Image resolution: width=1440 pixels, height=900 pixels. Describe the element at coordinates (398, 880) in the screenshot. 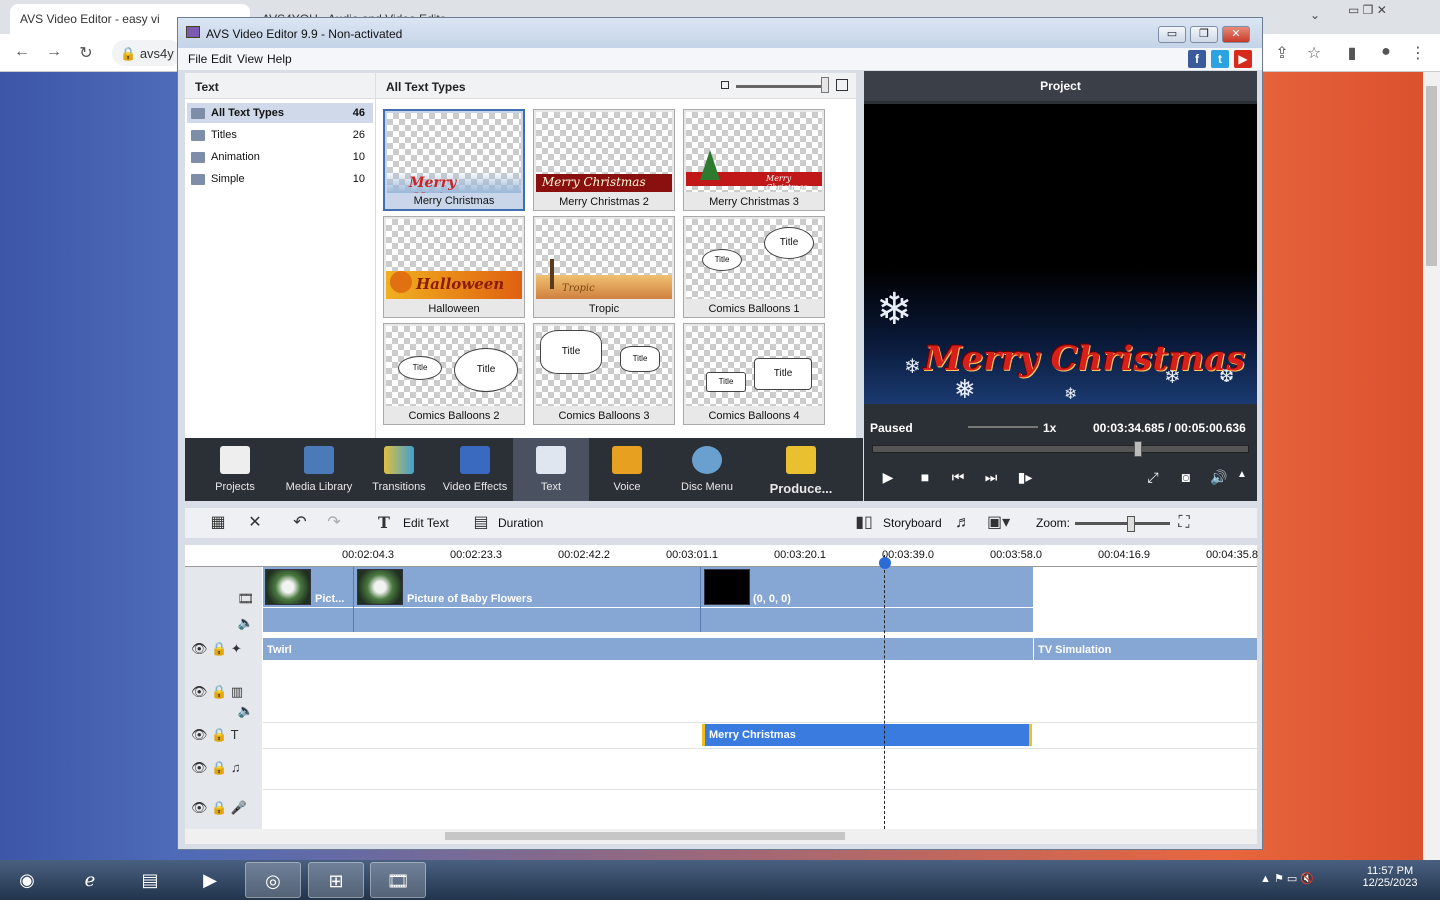

I see `avs-editor-icon: 🎞` at that location.